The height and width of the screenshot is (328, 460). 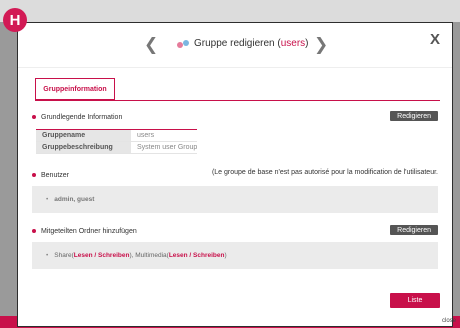 What do you see at coordinates (435, 39) in the screenshot?
I see `close-icon: X` at bounding box center [435, 39].